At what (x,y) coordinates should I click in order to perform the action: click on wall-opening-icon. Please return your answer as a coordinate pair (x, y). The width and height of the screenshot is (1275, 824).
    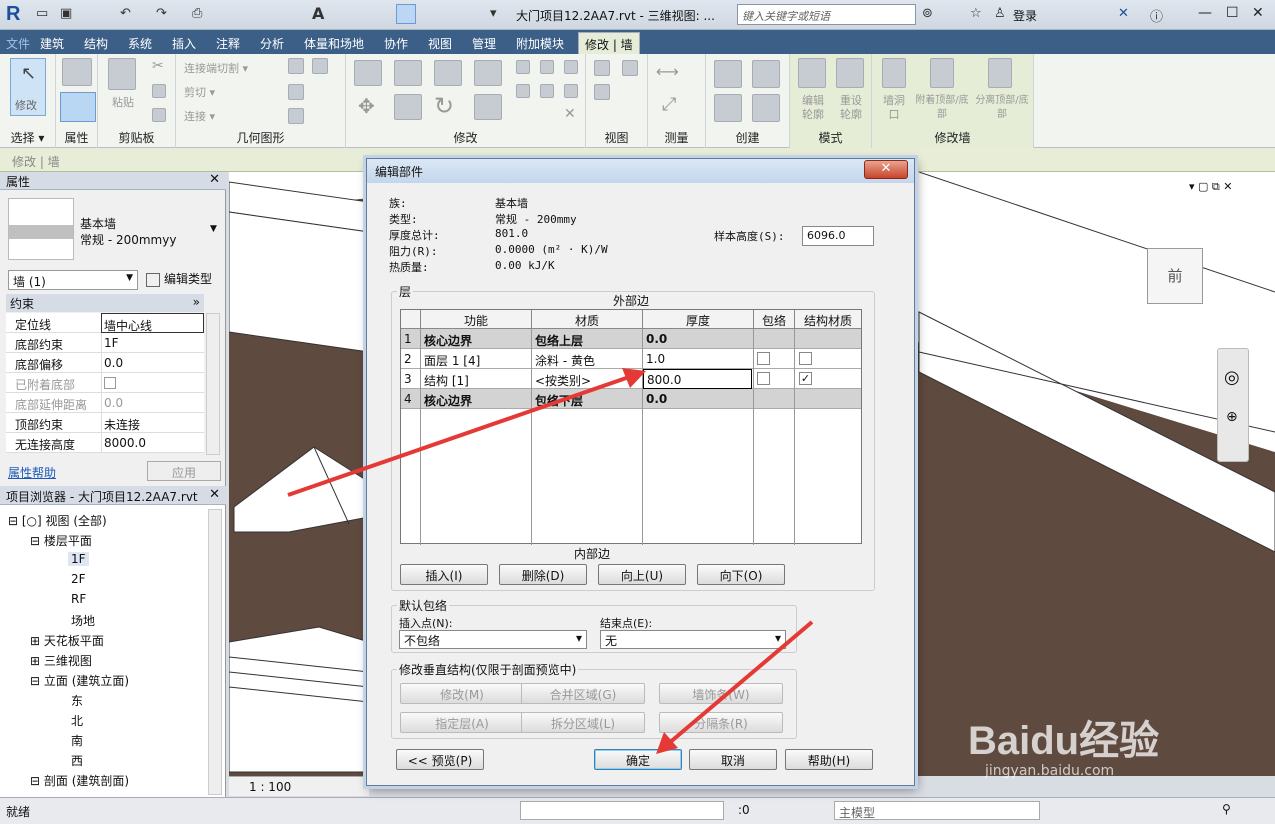
    Looking at the image, I should click on (894, 73).